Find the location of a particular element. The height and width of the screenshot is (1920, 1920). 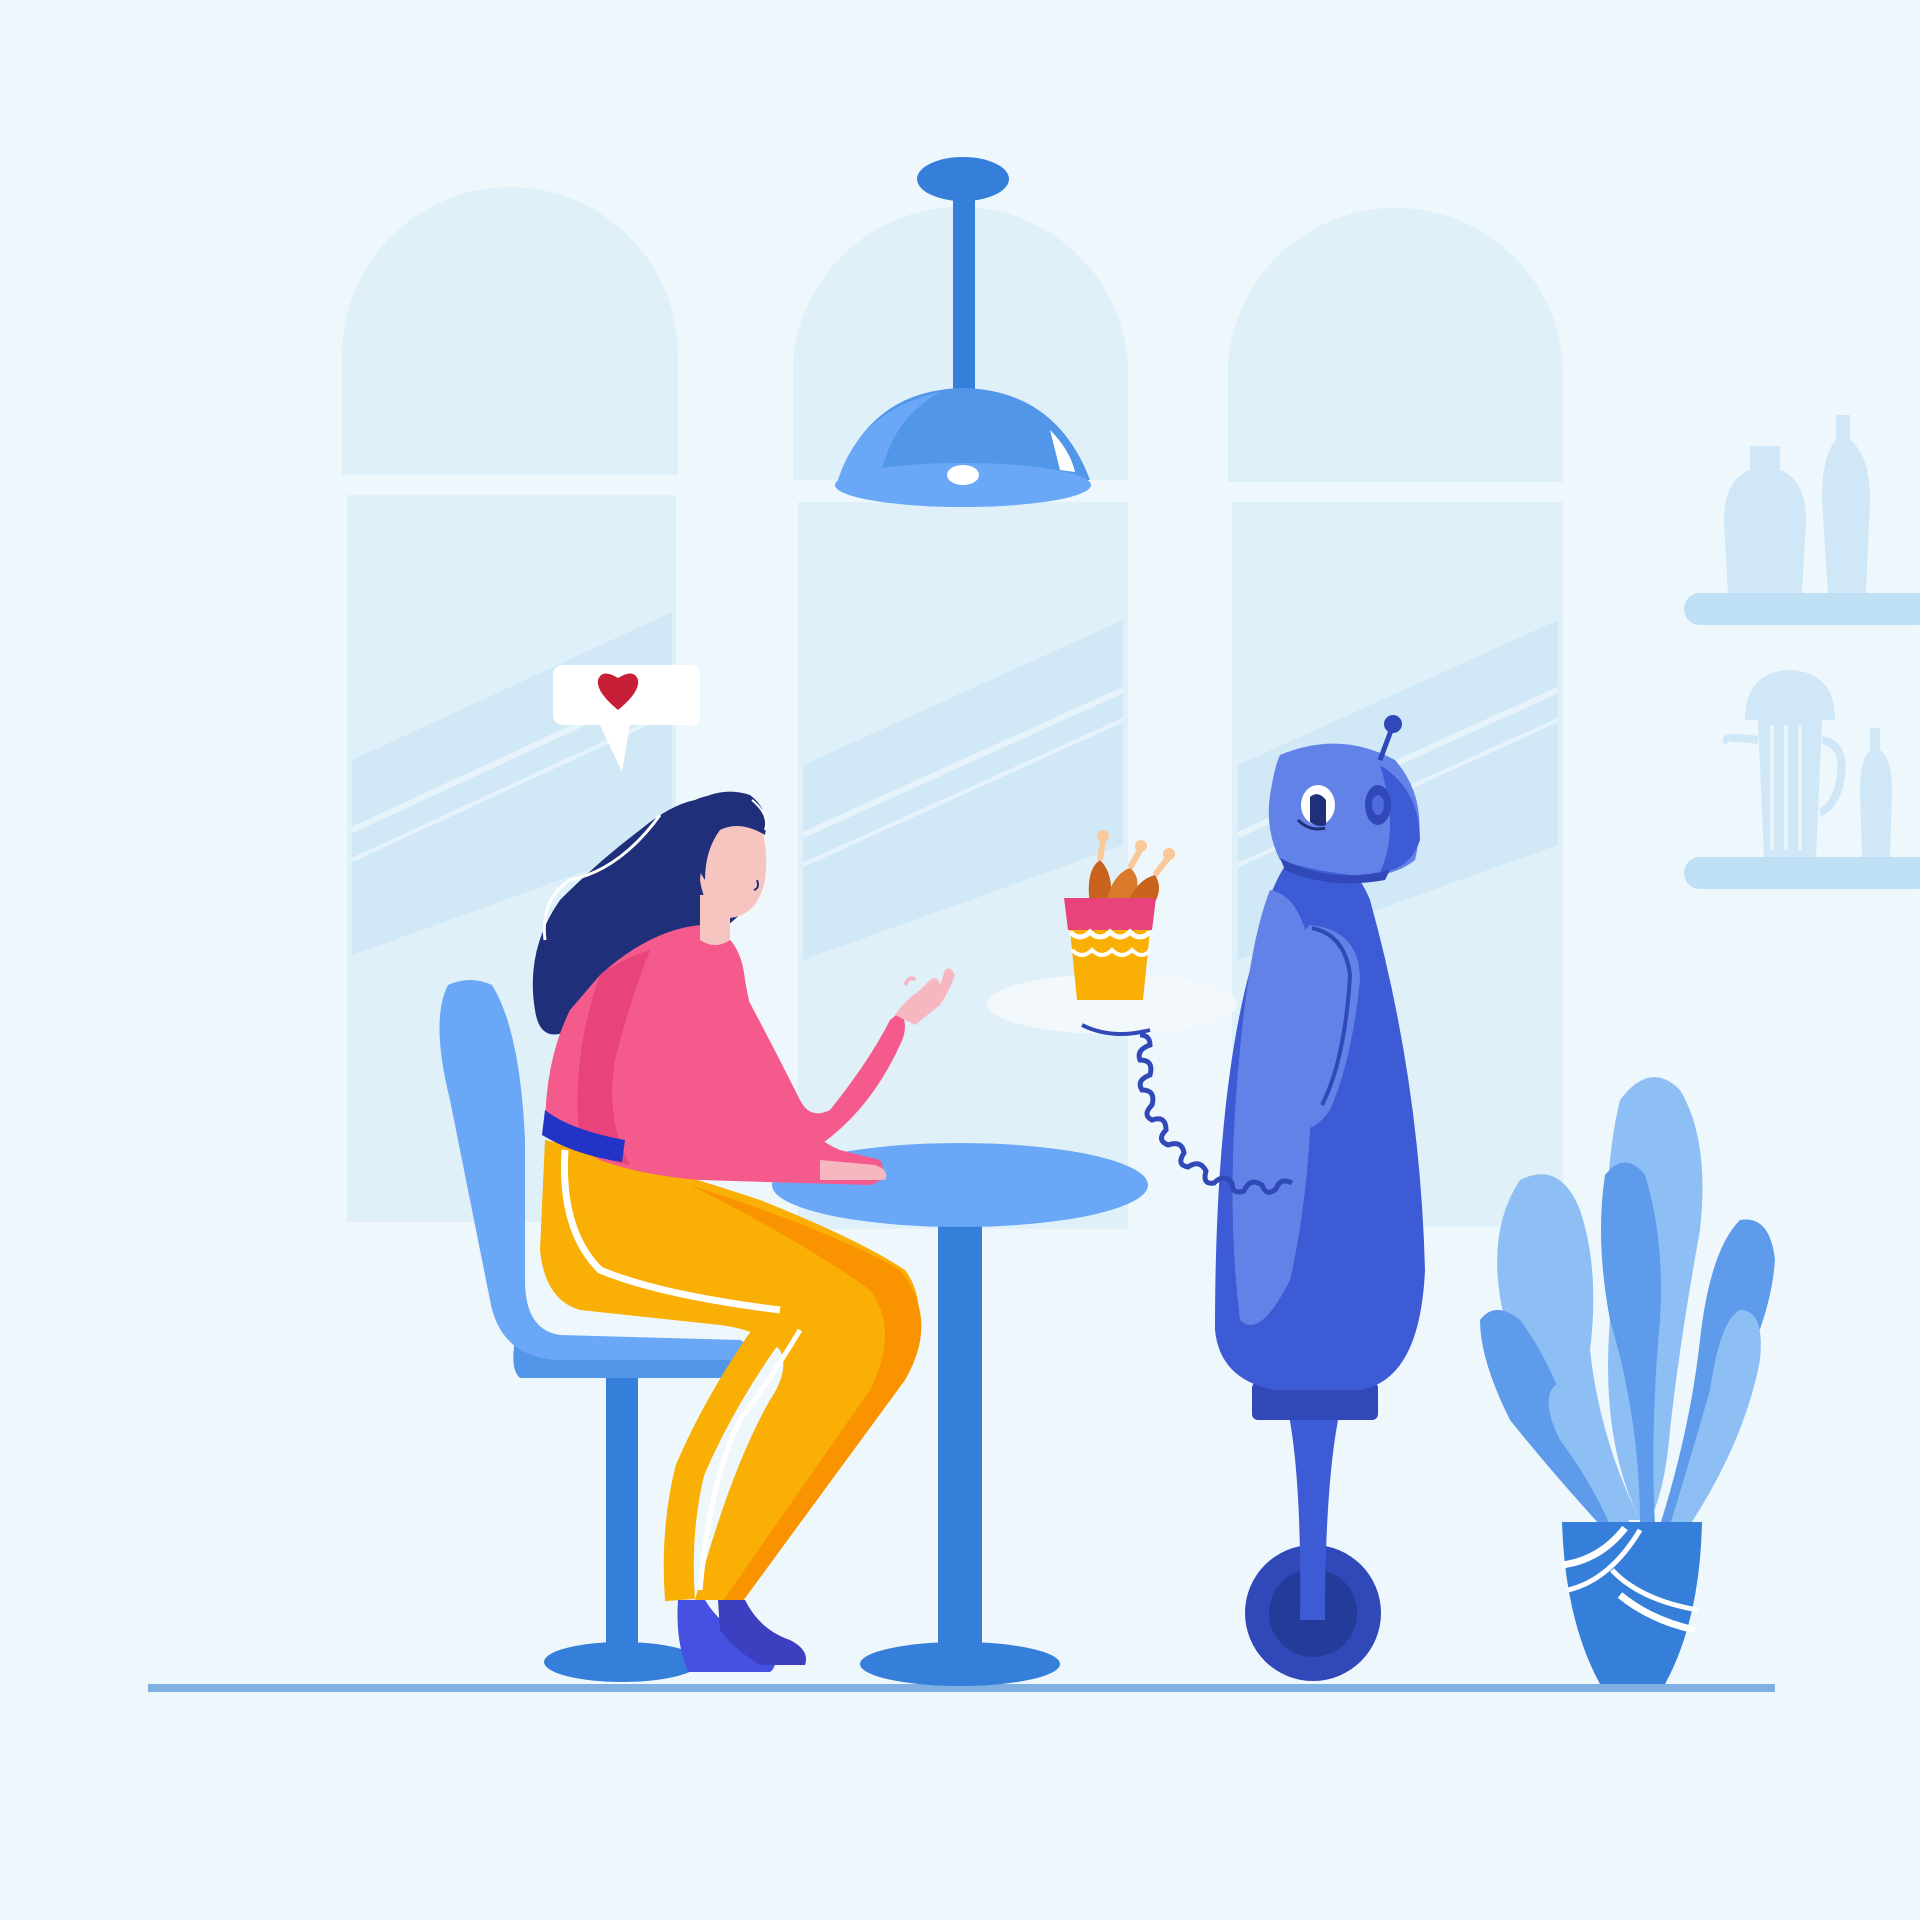

robot-antenna is located at coordinates (1393, 724).